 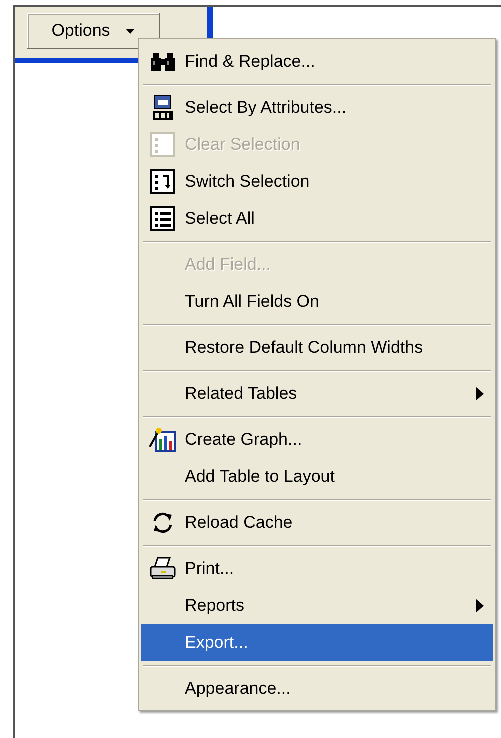 What do you see at coordinates (317, 476) in the screenshot?
I see `menu-item: Add Table to Layout` at bounding box center [317, 476].